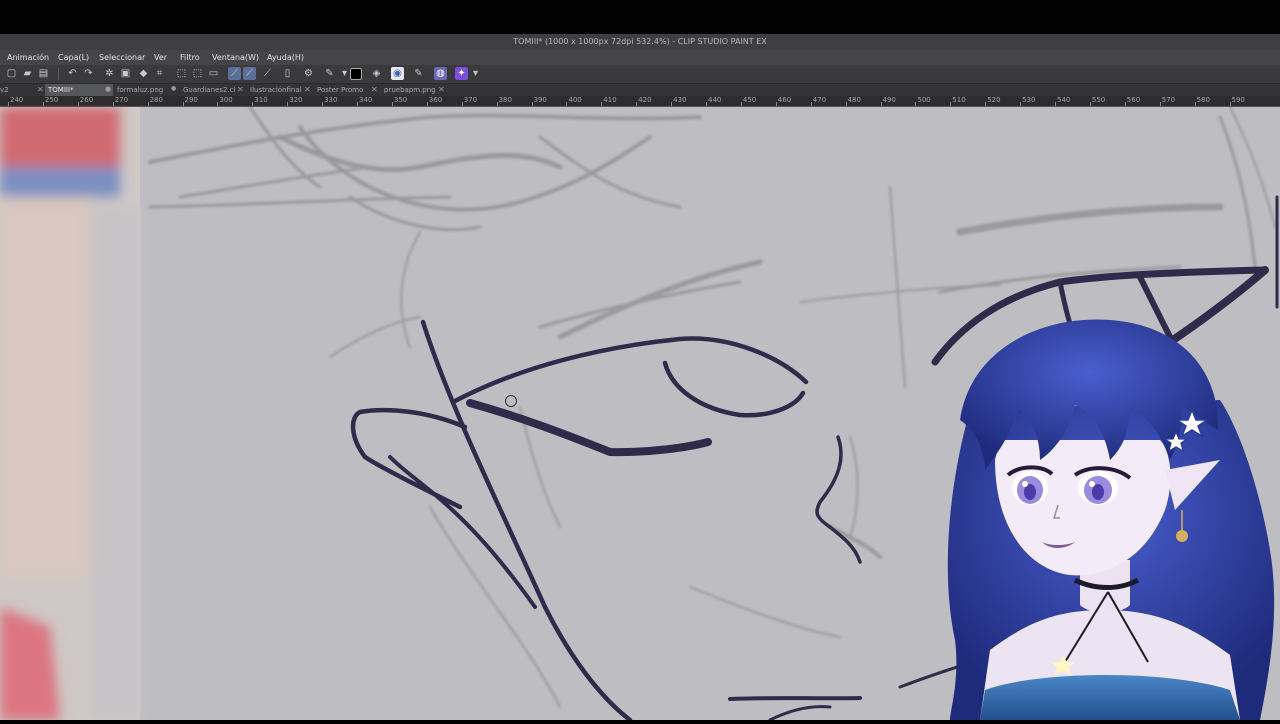 The height and width of the screenshot is (724, 1280). Describe the element at coordinates (28, 57) in the screenshot. I see `menu-animacion: Animación` at that location.